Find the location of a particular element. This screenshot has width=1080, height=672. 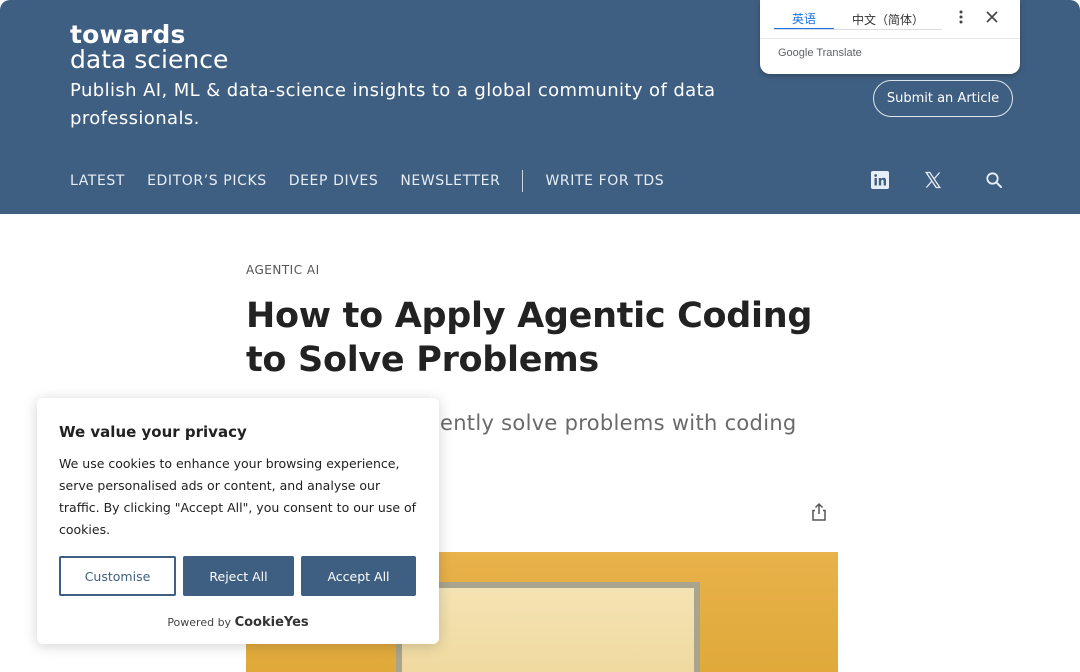

article-subtitle-text: ciently solve problems with coding is located at coordinates (609, 423).